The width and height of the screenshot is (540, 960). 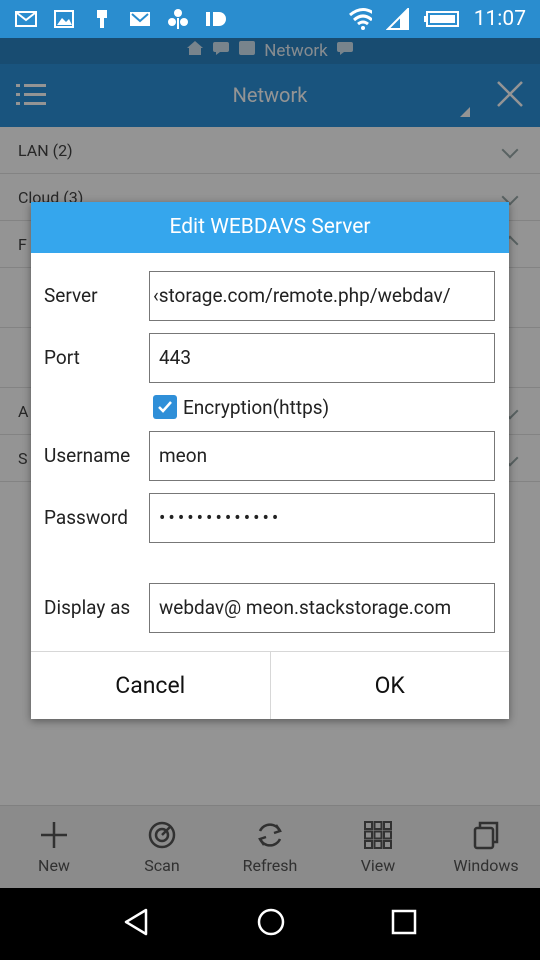 I want to click on port-row: Port 443, so click(x=270, y=358).